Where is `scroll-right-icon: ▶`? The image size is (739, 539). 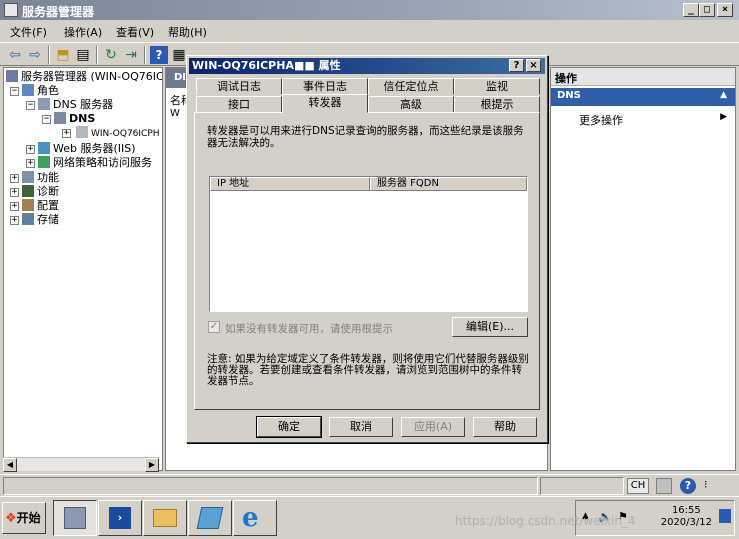 scroll-right-icon: ▶ is located at coordinates (152, 465).